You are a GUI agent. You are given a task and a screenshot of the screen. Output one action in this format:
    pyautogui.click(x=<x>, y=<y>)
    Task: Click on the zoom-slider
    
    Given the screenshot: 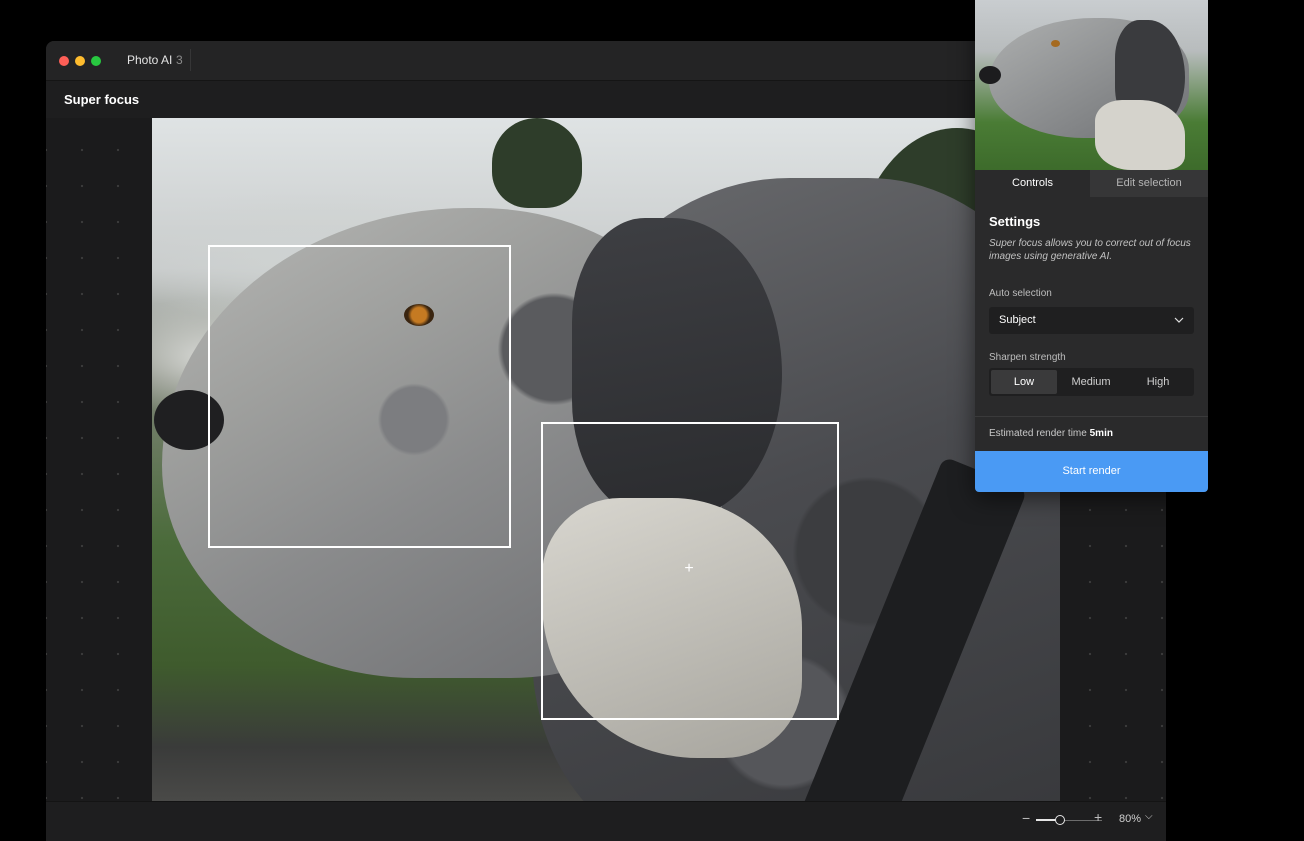 What is the action you would take?
    pyautogui.click(x=1069, y=820)
    